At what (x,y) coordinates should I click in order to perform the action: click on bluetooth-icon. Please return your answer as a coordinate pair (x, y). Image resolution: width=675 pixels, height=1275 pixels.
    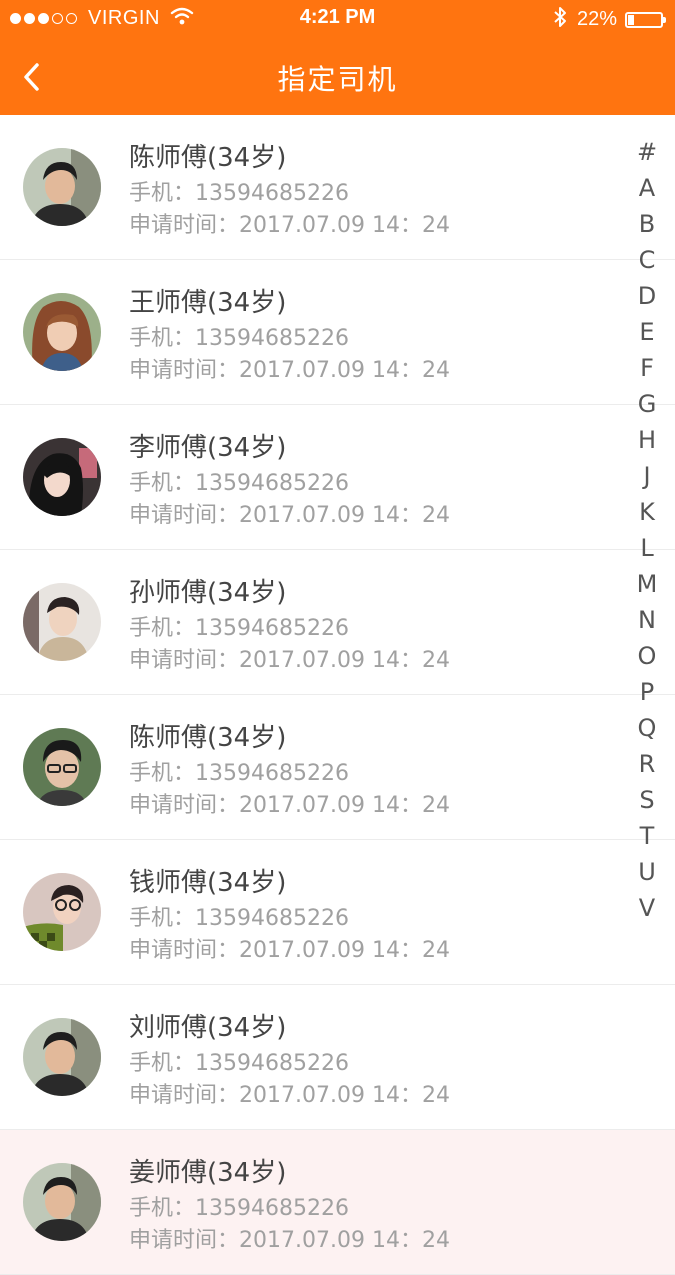
    Looking at the image, I should click on (560, 19).